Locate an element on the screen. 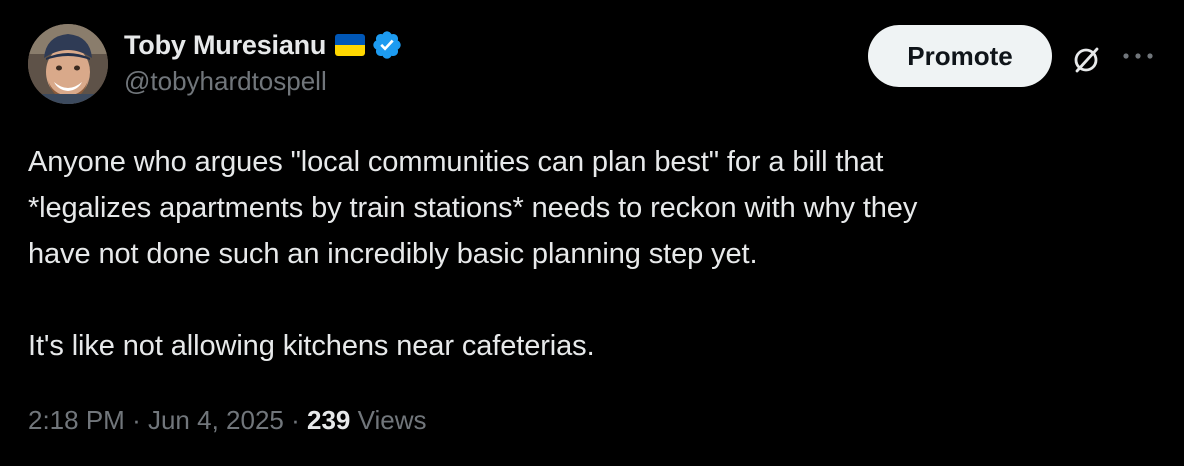  verified-badge-icon is located at coordinates (387, 45).